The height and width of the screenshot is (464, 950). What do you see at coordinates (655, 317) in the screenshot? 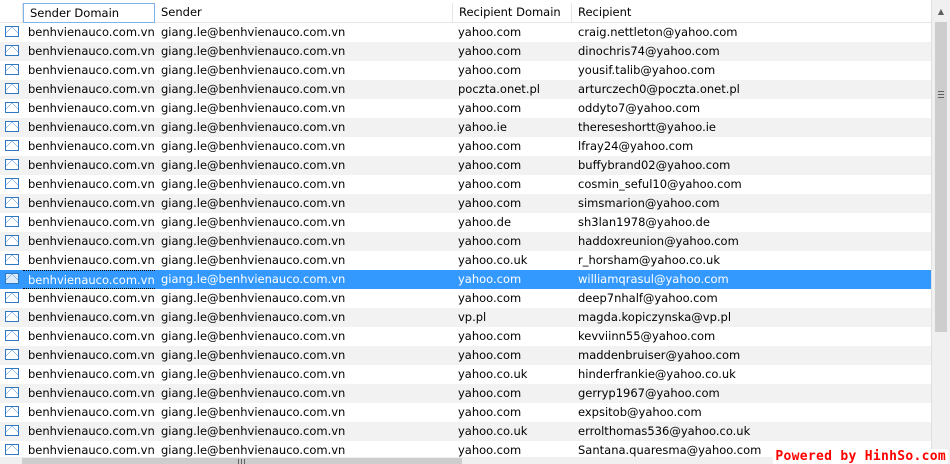
I see `recipient-cell: magda.kopiczynska@vp.pl` at bounding box center [655, 317].